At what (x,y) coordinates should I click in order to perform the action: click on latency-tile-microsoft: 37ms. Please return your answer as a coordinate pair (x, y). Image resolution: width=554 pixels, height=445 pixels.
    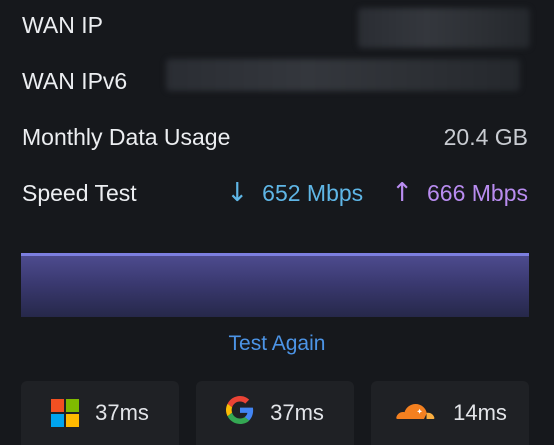
    Looking at the image, I should click on (100, 413).